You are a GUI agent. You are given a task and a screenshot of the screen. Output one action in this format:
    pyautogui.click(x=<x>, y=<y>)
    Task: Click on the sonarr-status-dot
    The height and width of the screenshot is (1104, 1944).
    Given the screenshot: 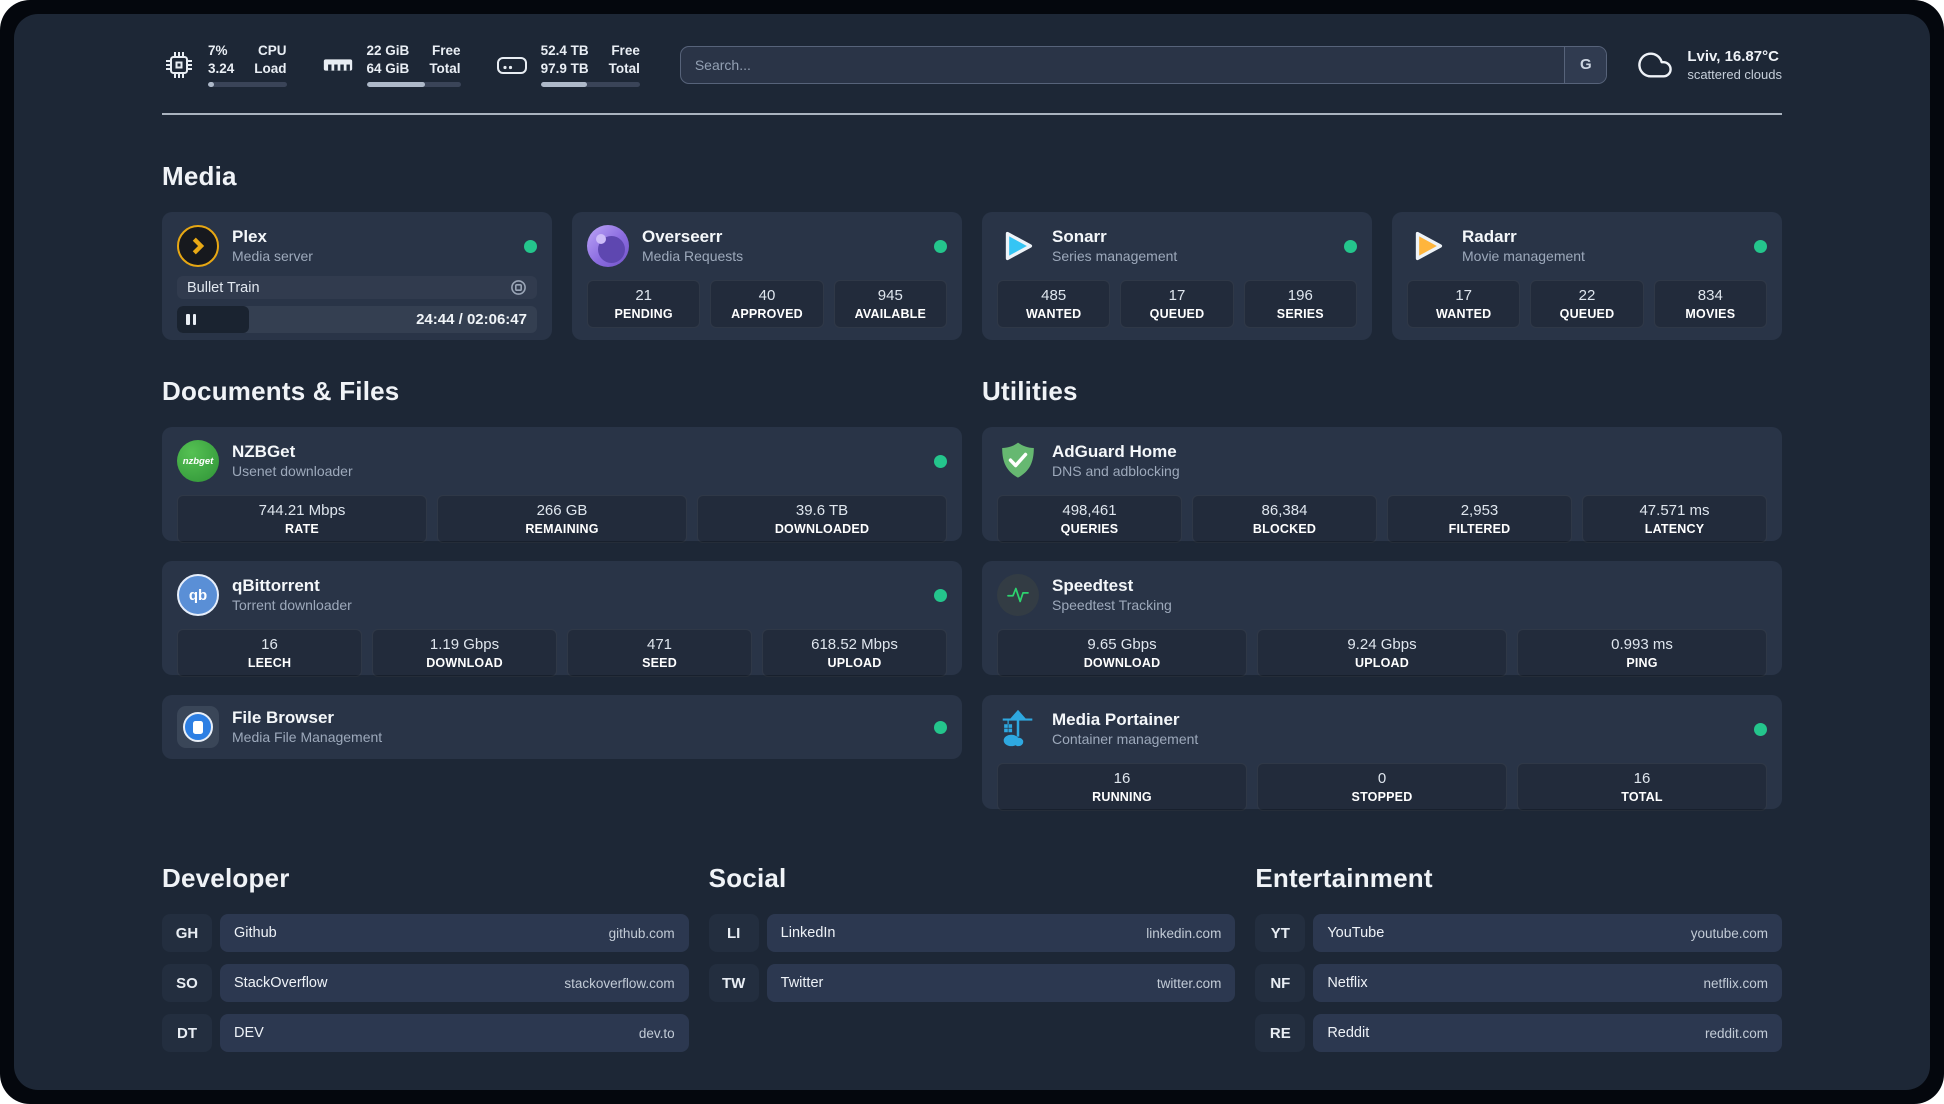 What is the action you would take?
    pyautogui.click(x=1350, y=246)
    